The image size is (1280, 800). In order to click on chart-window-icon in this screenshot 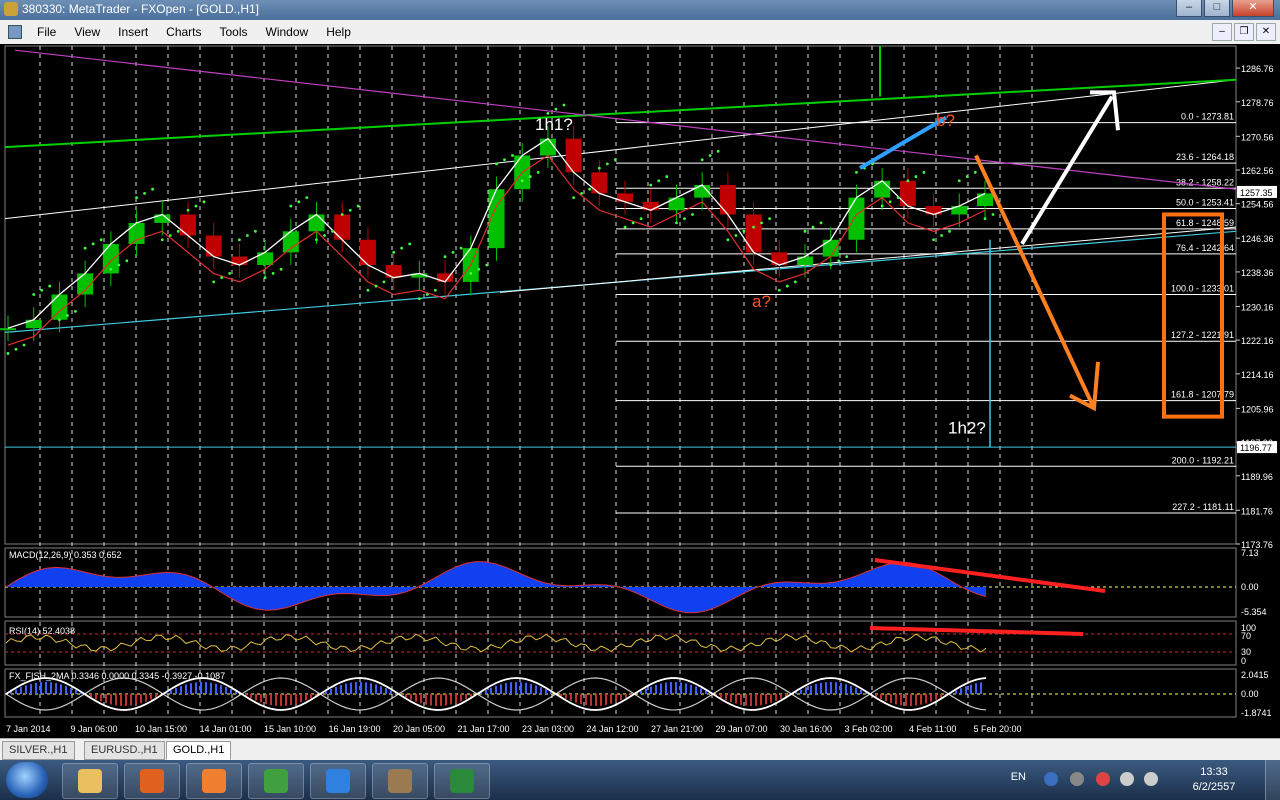, I will do `click(15, 32)`.